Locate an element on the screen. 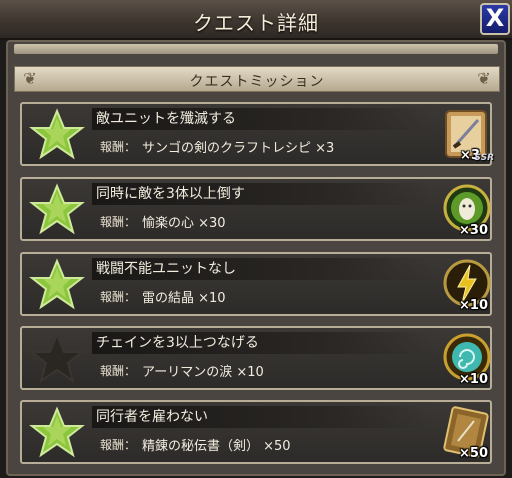 The height and width of the screenshot is (478, 512). mission-row: 同行者を雇わない 報酬： 精錬の秘伝書（剣） ×50 ×50 is located at coordinates (256, 432).